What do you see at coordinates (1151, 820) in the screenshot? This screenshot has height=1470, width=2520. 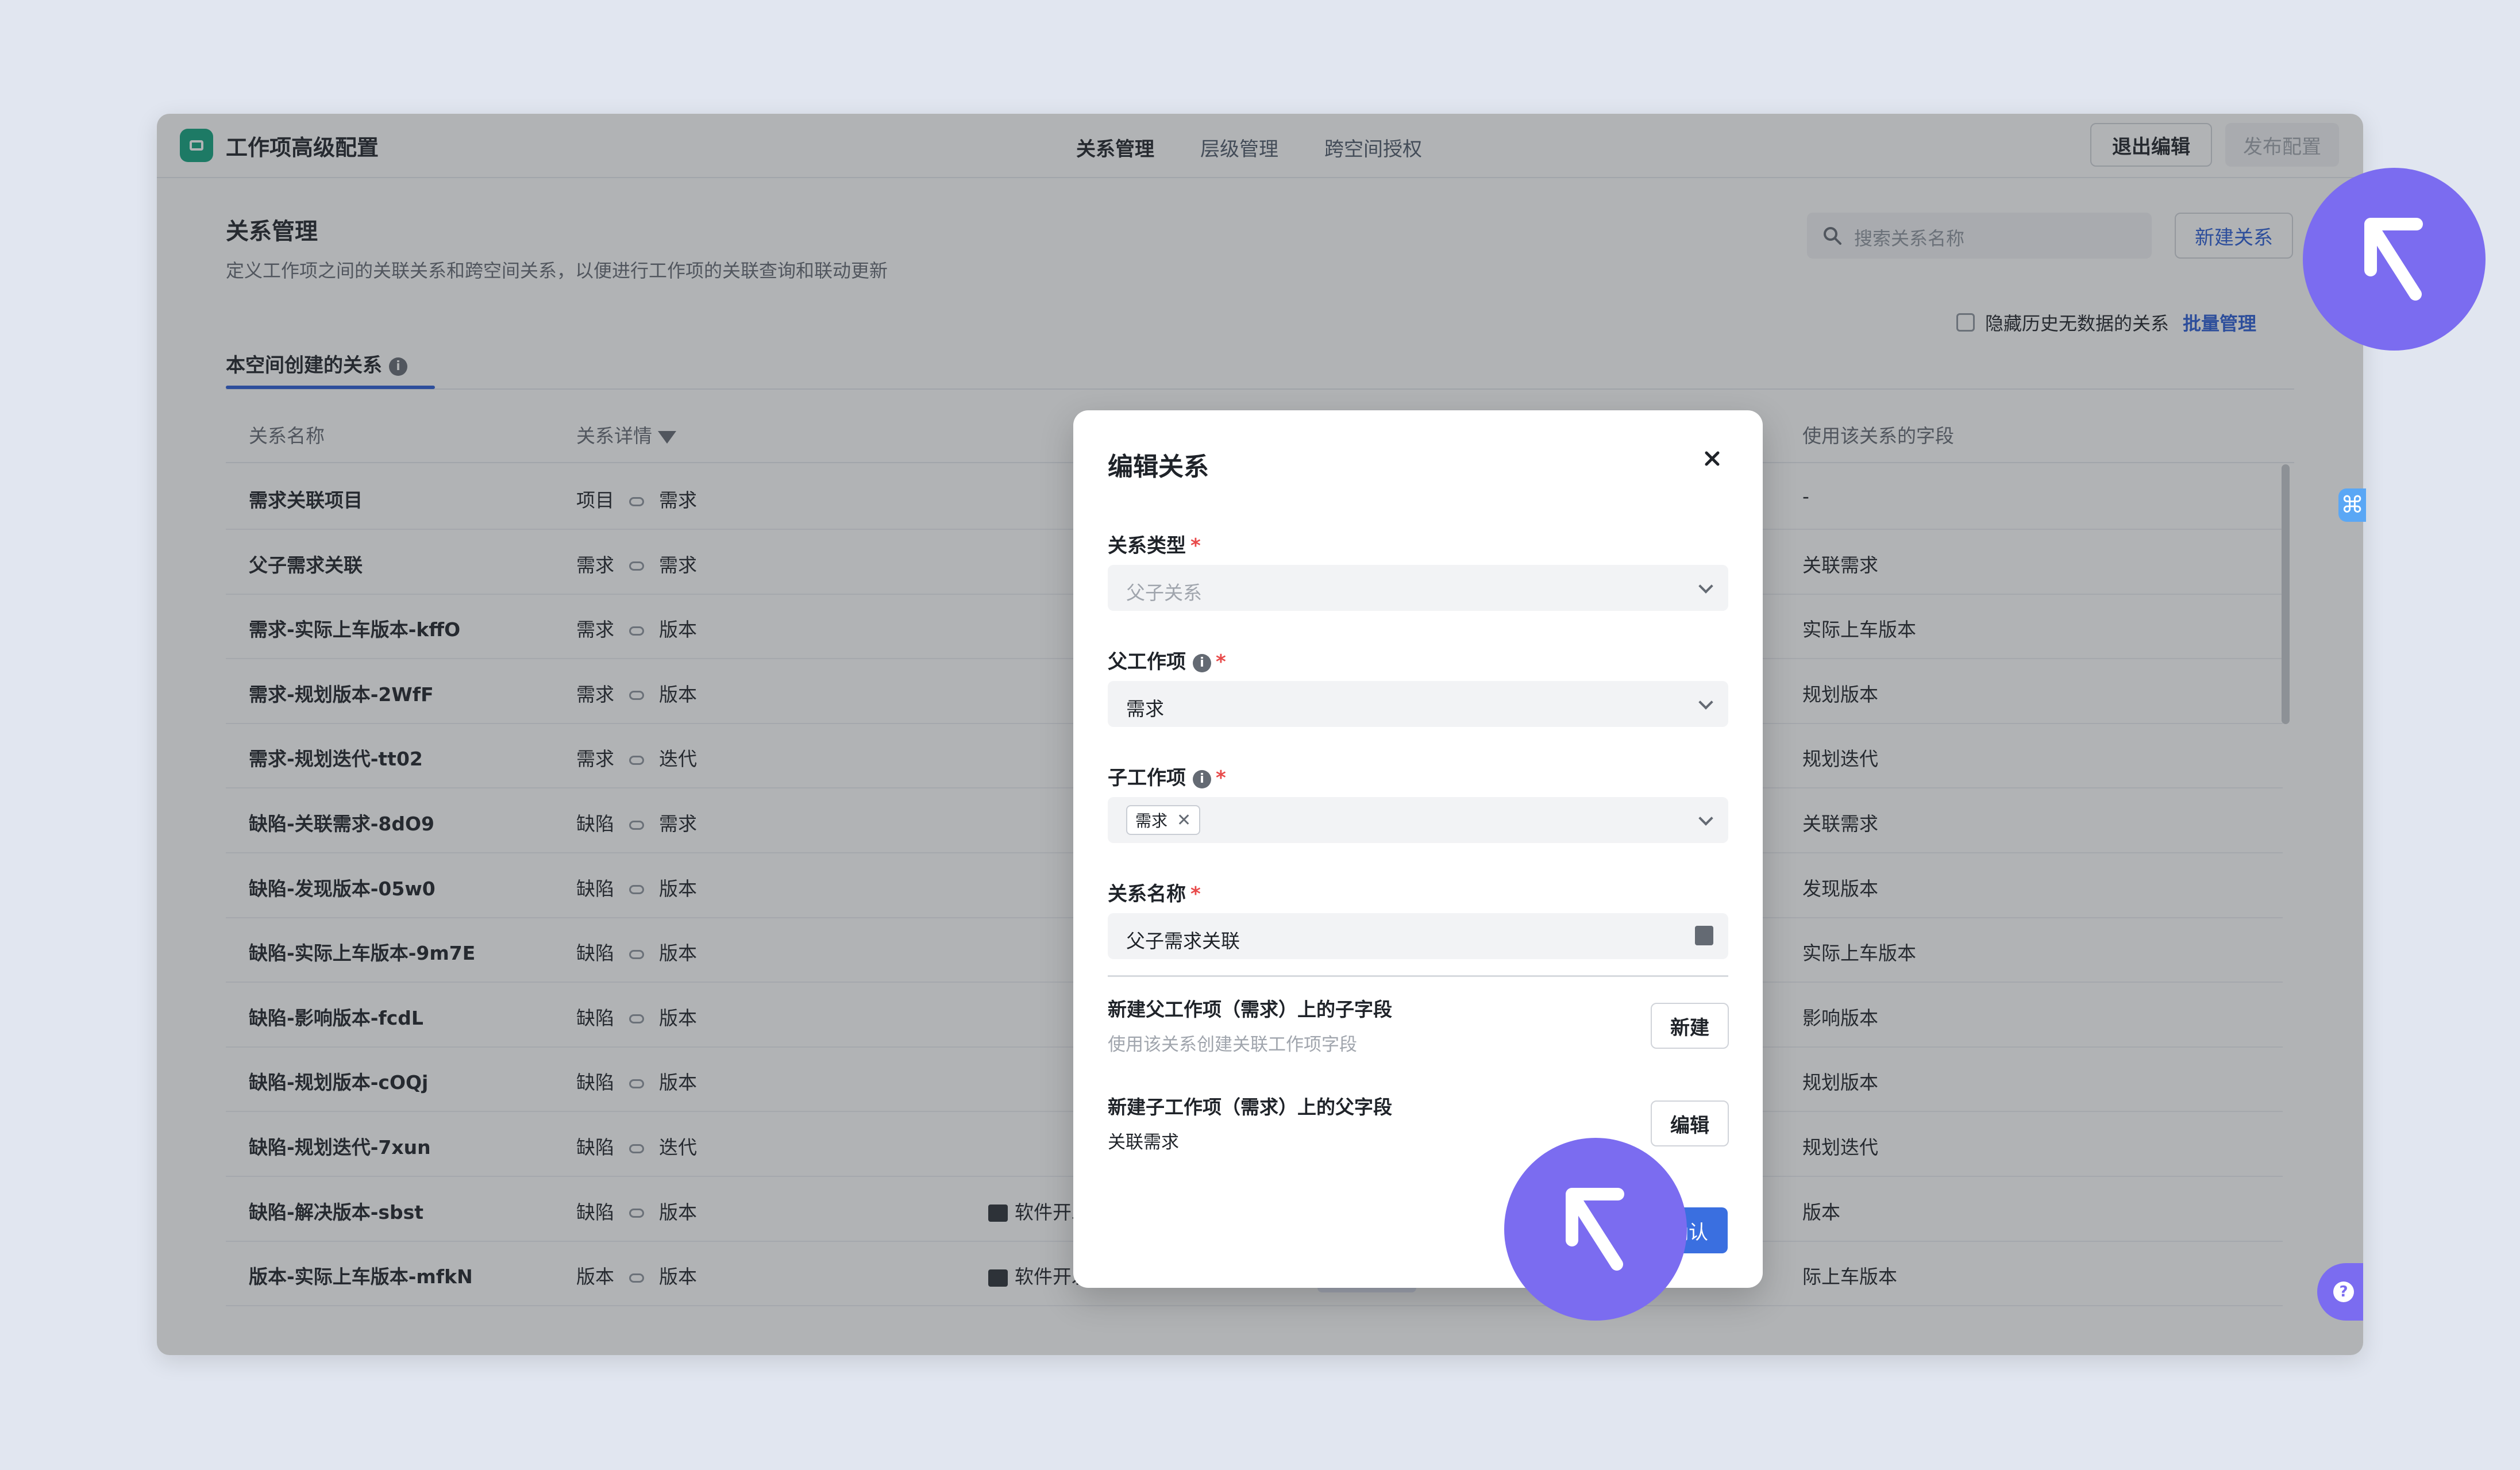 I see `child-item-tag-label: 需求` at bounding box center [1151, 820].